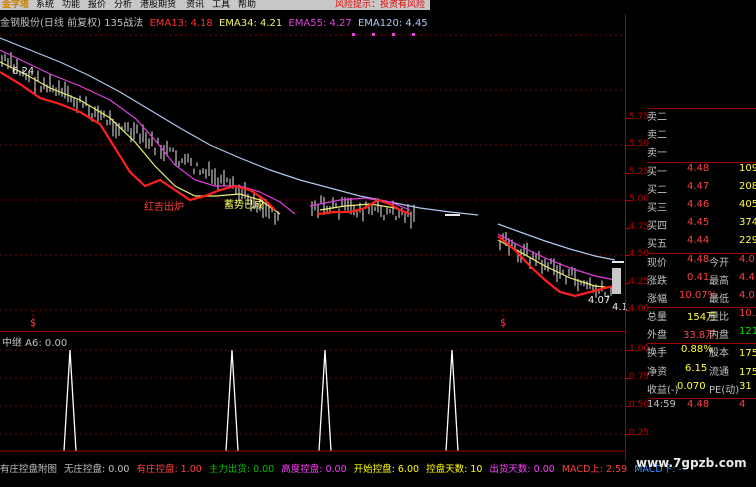  Describe the element at coordinates (503, 323) in the screenshot. I see `s-marker-right: $` at that location.